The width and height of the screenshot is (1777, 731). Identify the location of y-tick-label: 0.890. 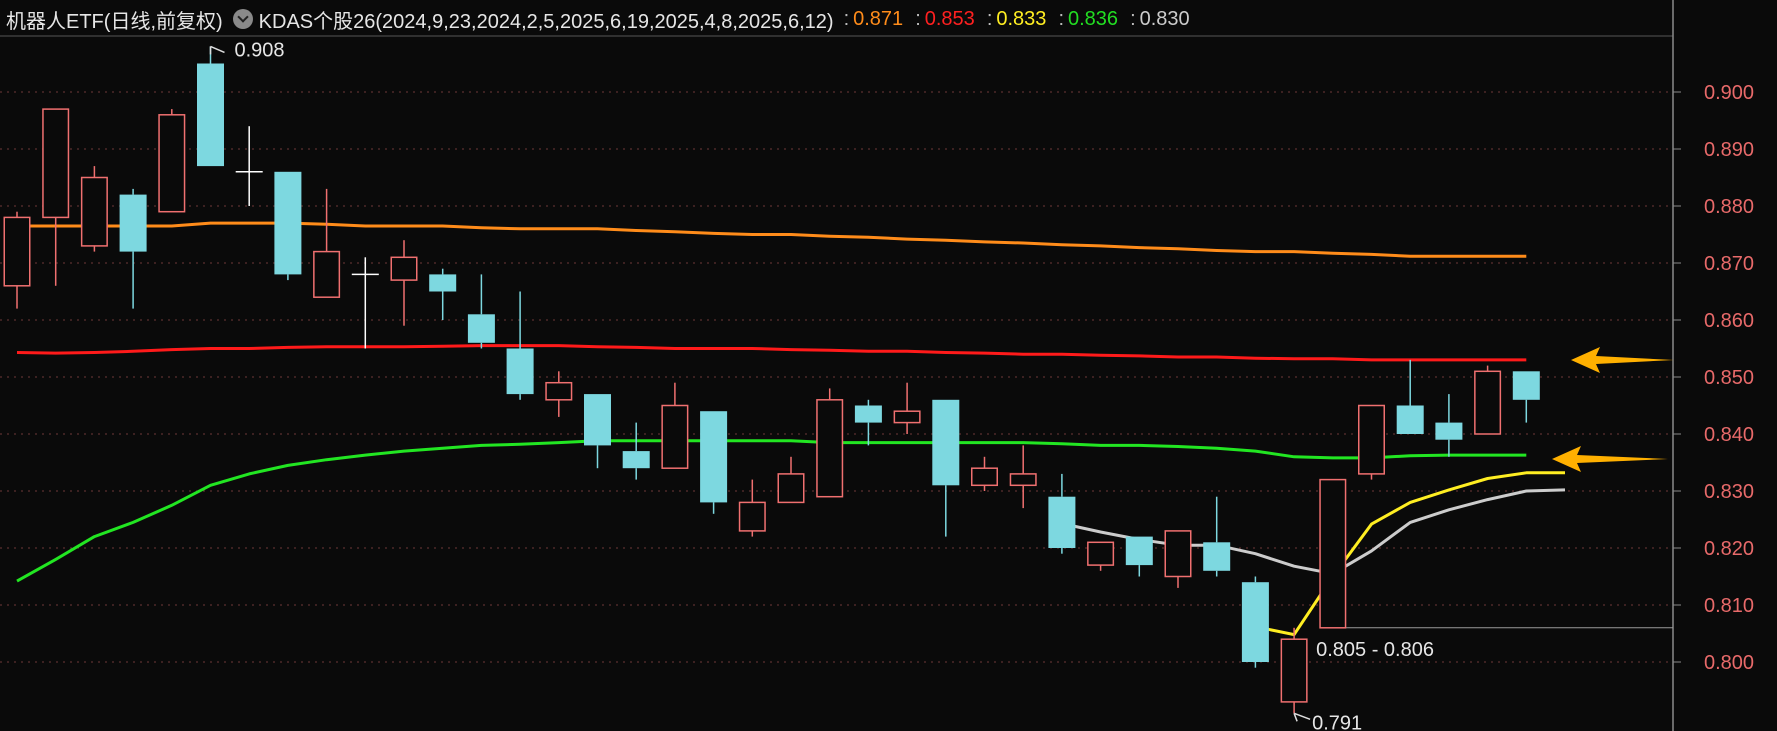
(1729, 150).